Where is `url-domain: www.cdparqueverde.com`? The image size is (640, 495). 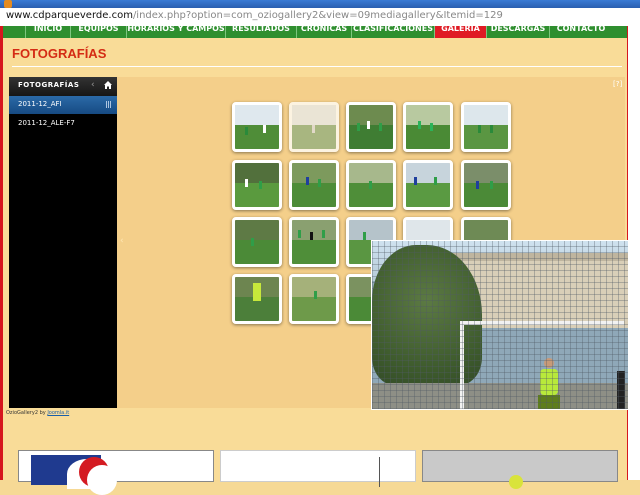
url-domain: www.cdparqueverde.com is located at coordinates (69, 15).